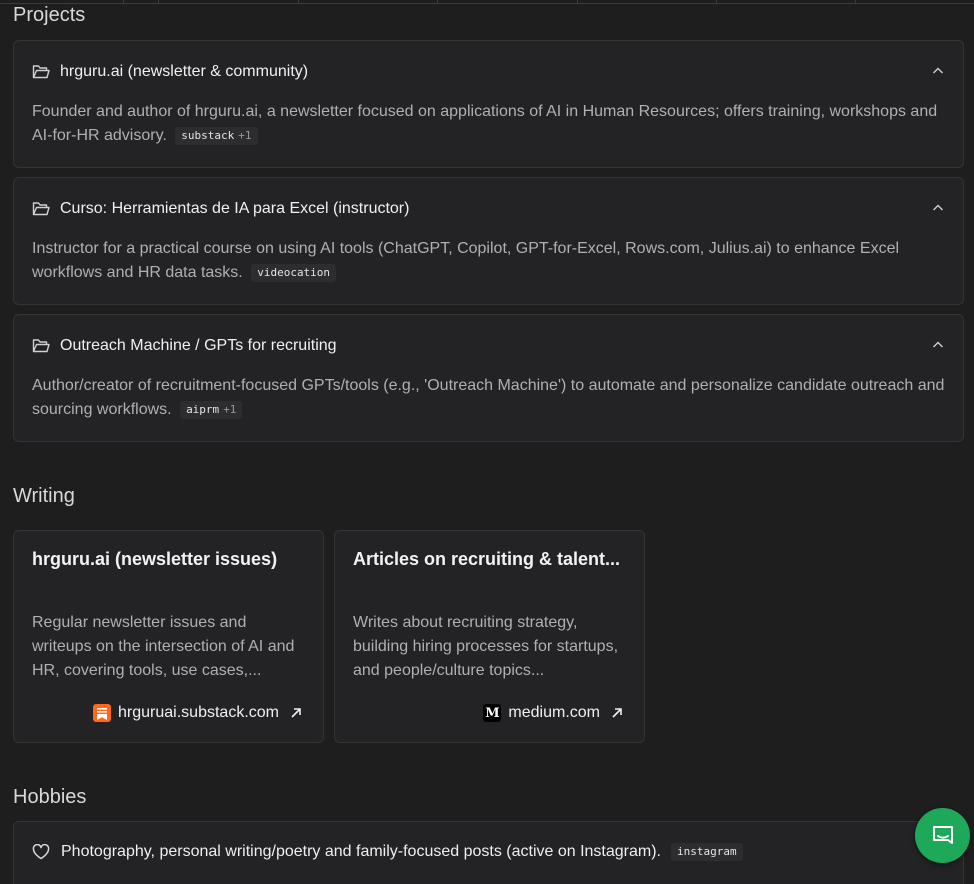  I want to click on chat-icon, so click(943, 836).